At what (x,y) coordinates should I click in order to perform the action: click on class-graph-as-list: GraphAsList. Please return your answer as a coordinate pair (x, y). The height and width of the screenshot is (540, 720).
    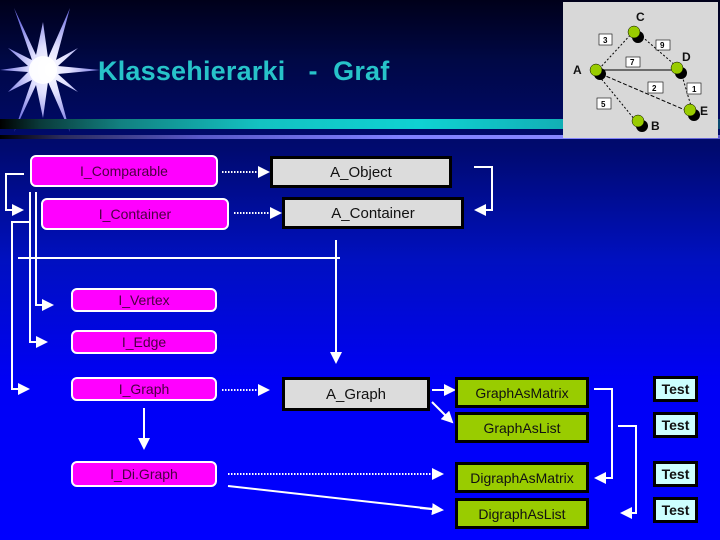
    Looking at the image, I should click on (522, 427).